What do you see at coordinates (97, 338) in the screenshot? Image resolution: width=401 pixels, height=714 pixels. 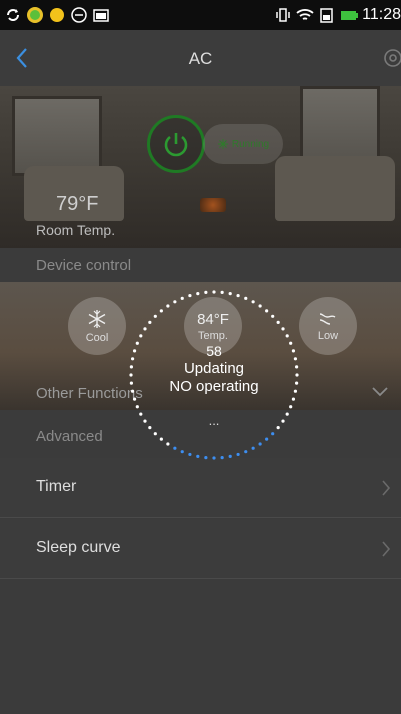 I see `mode-label: Cool` at bounding box center [97, 338].